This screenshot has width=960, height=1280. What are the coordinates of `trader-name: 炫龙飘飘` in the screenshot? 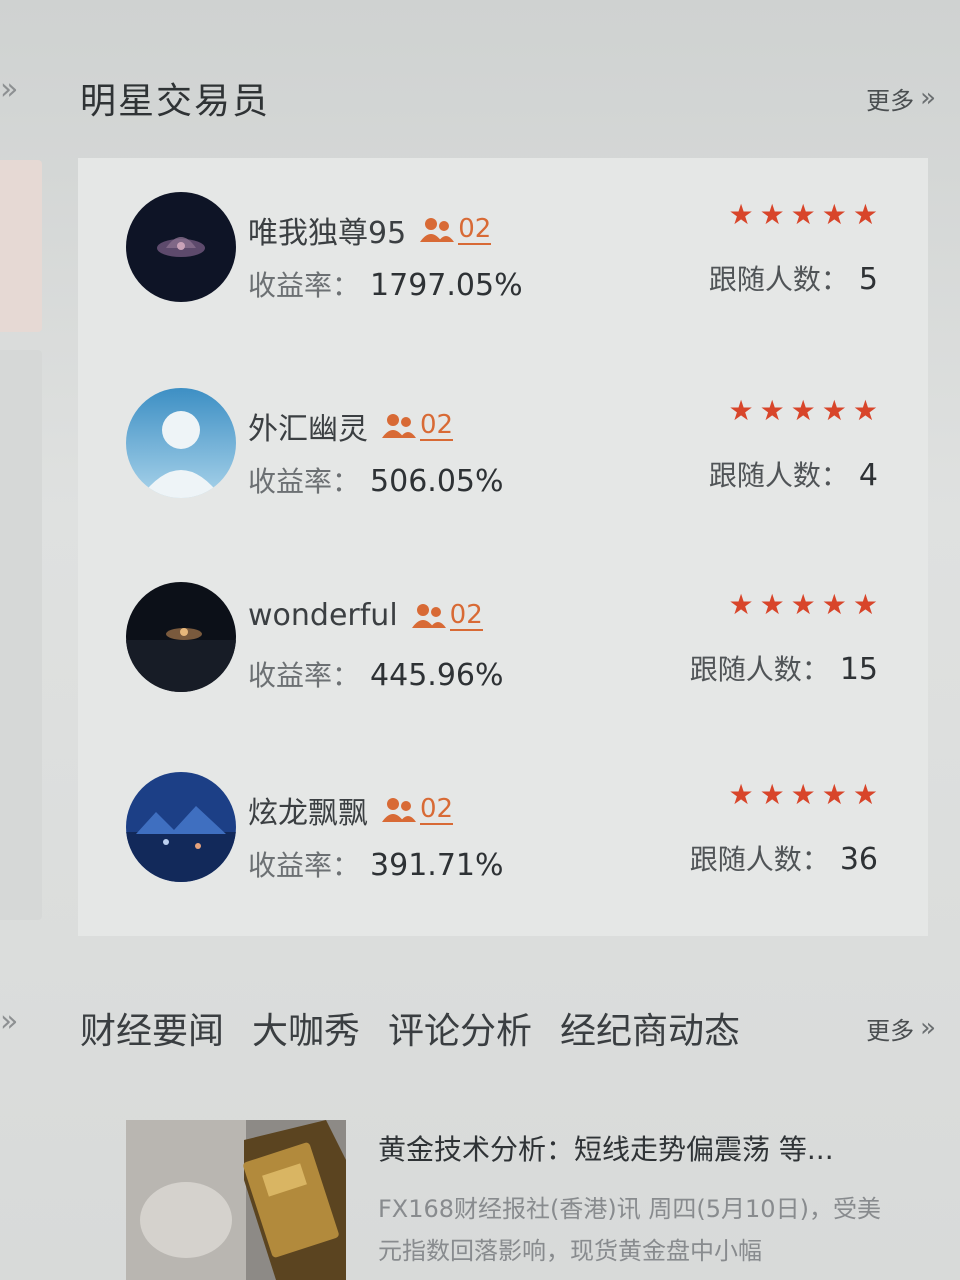 It's located at (308, 810).